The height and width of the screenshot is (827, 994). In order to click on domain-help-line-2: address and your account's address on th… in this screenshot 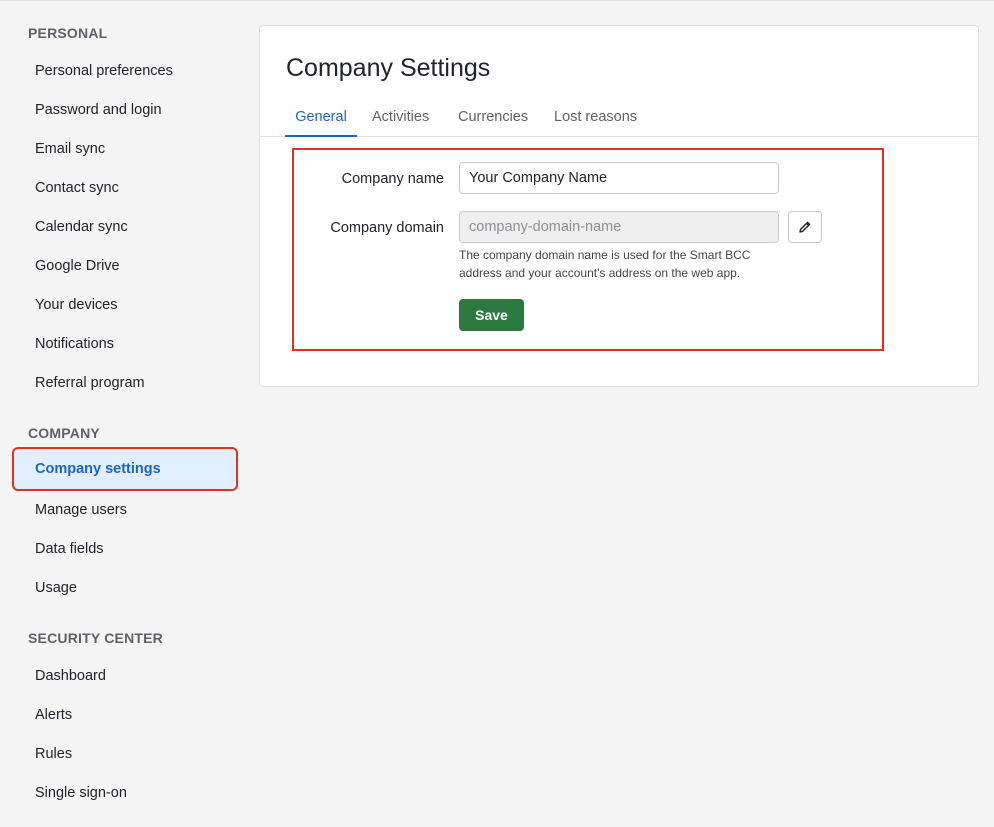, I will do `click(624, 273)`.